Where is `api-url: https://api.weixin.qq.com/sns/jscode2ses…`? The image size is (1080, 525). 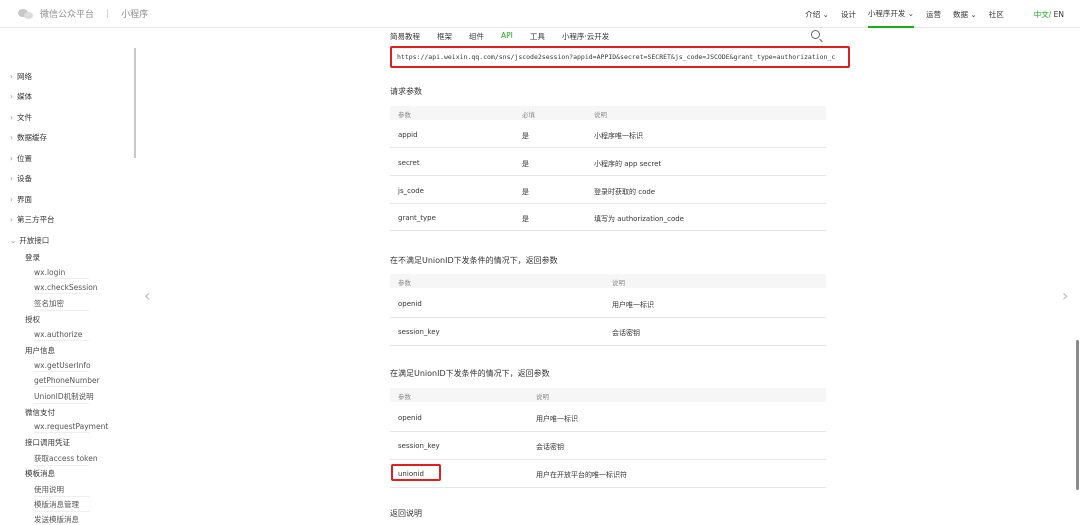 api-url: https://api.weixin.qq.com/sns/jscode2ses… is located at coordinates (620, 57).